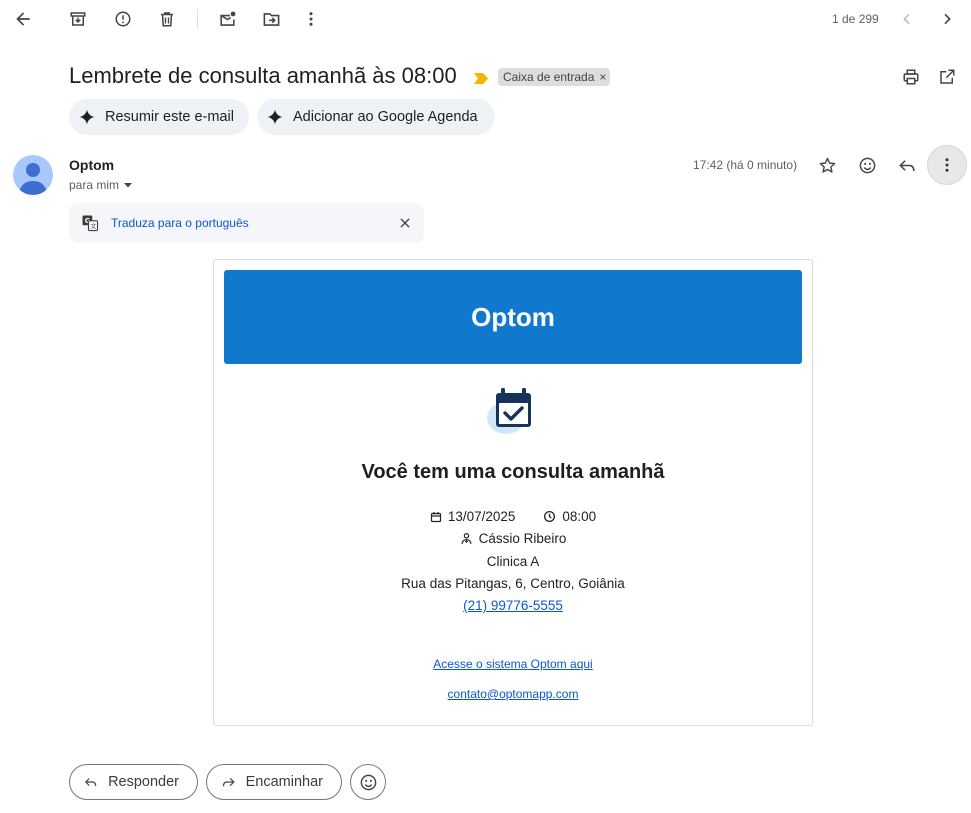 The height and width of the screenshot is (813, 971). I want to click on inbox-label-text: Caixa de entrada, so click(549, 77).